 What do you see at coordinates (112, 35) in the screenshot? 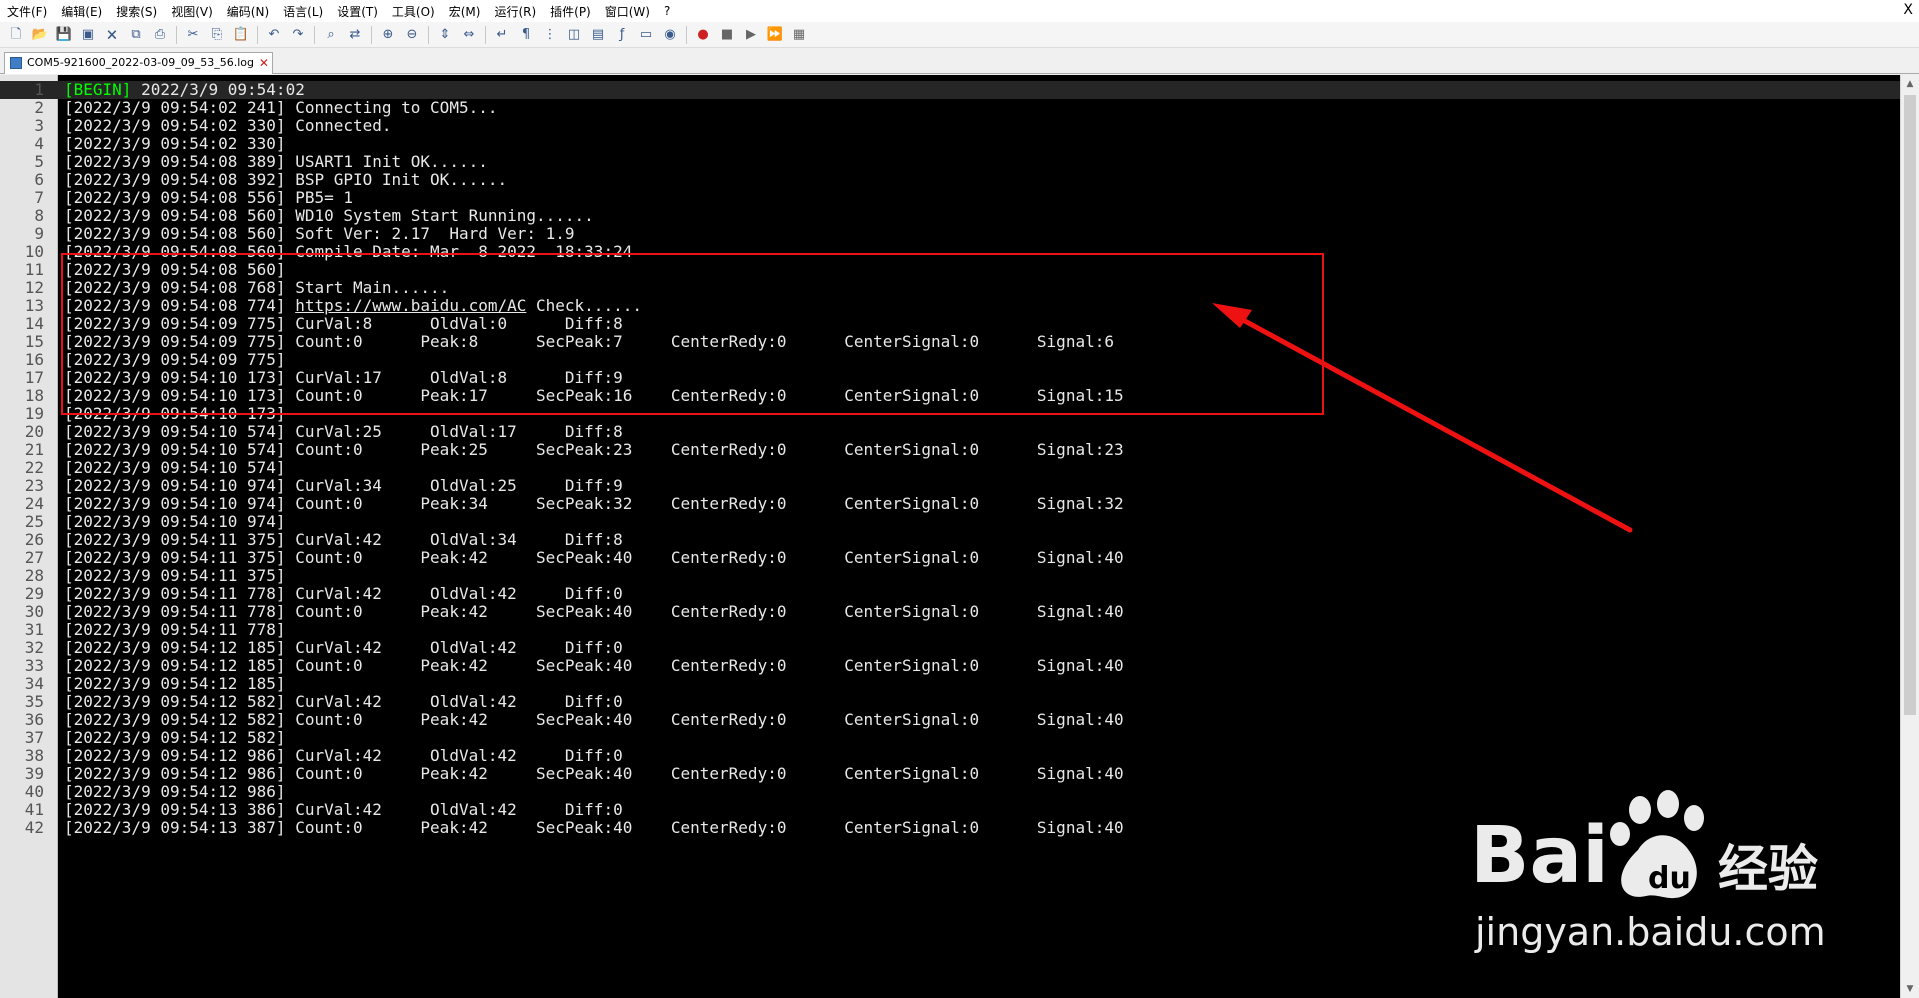
I see `close-icon: 🗙` at bounding box center [112, 35].